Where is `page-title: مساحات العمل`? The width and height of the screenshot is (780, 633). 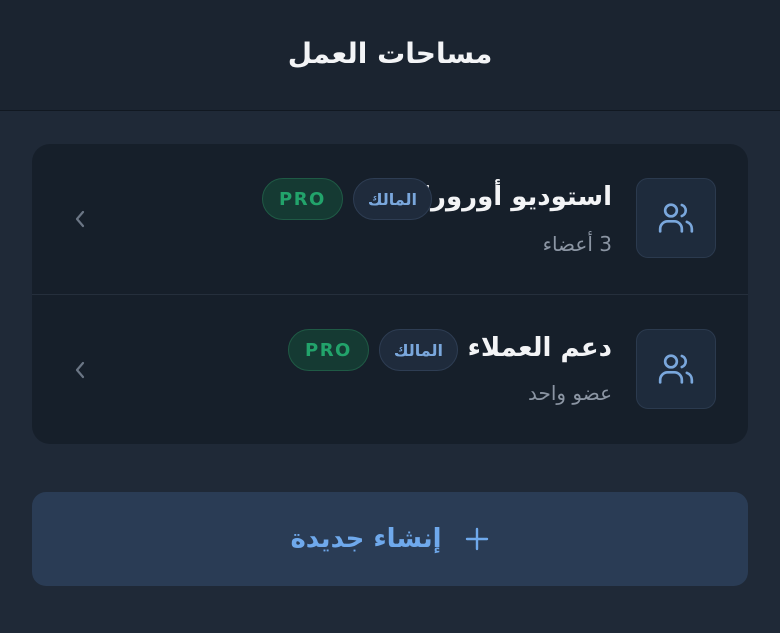 page-title: مساحات العمل is located at coordinates (390, 53).